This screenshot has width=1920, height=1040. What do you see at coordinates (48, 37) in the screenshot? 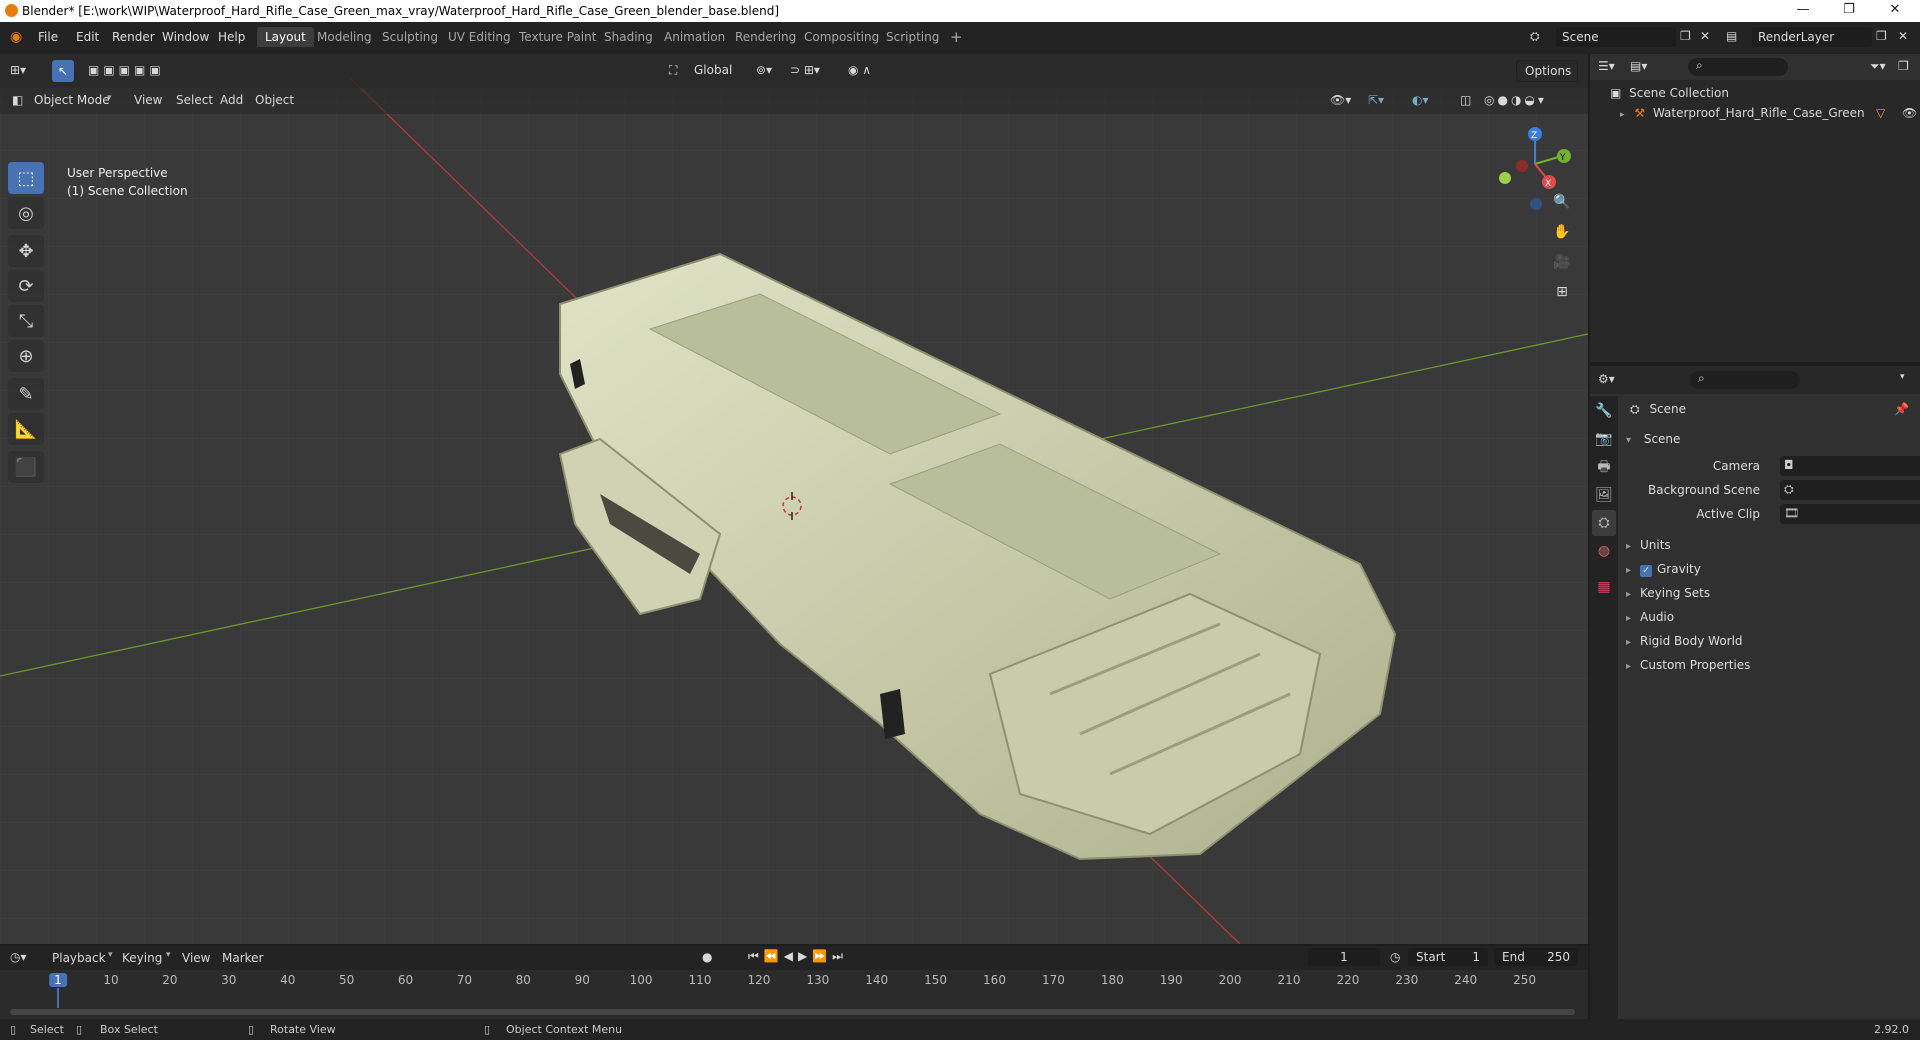
I see `menu-file: File` at bounding box center [48, 37].